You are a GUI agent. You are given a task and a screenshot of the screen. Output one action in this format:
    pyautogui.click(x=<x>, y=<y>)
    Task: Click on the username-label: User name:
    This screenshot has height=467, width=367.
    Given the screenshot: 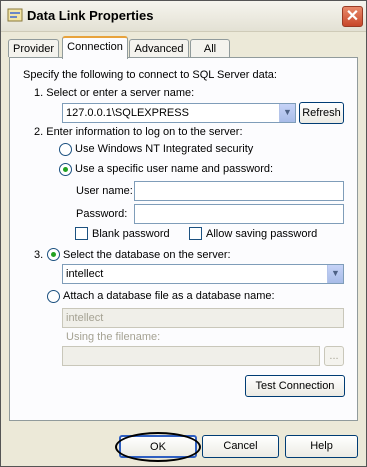 What is the action you would take?
    pyautogui.click(x=104, y=191)
    